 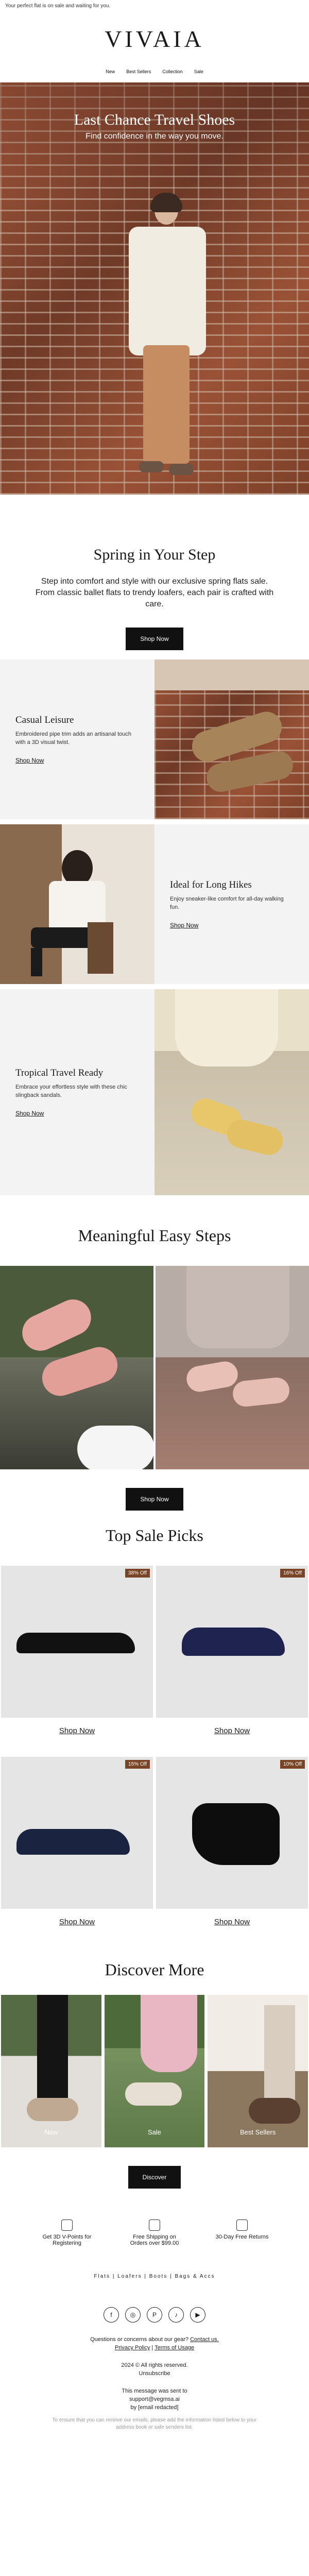 I want to click on discover-button: Discover, so click(x=154, y=2177).